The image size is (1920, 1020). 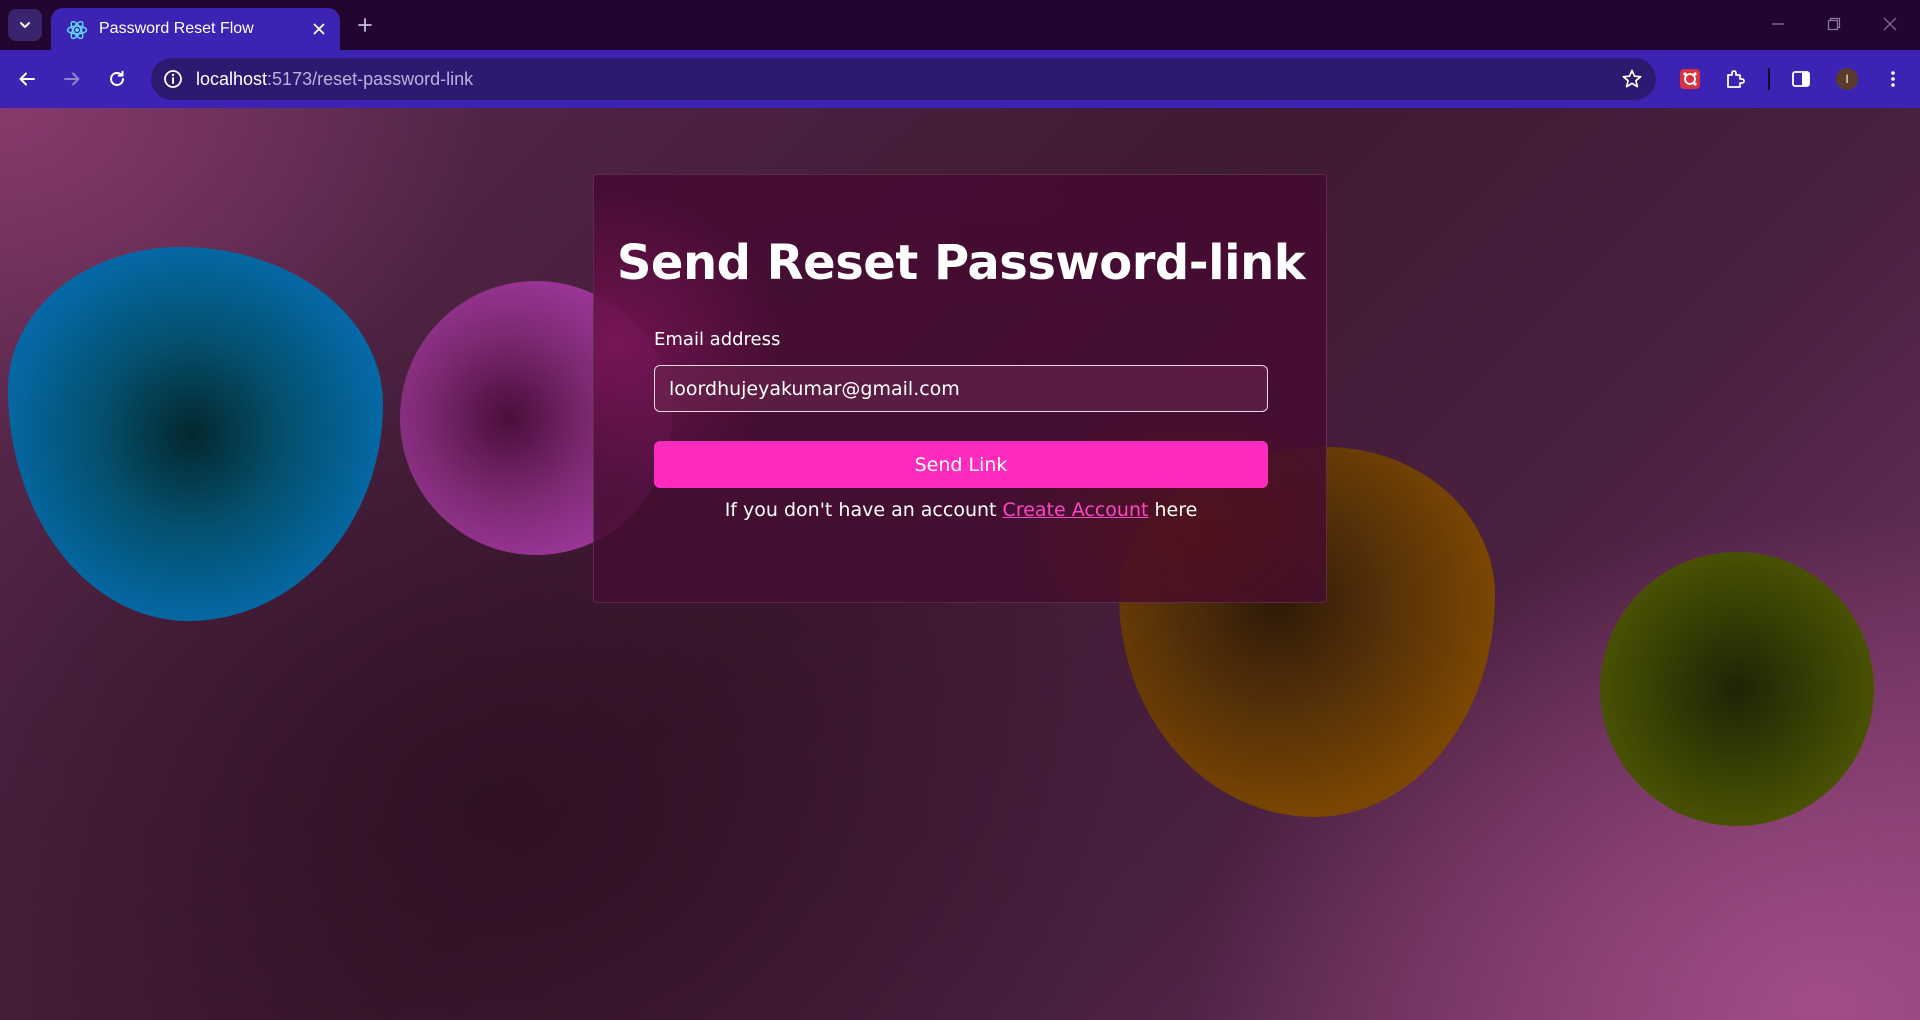 I want to click on restore-button, so click(x=1834, y=24).